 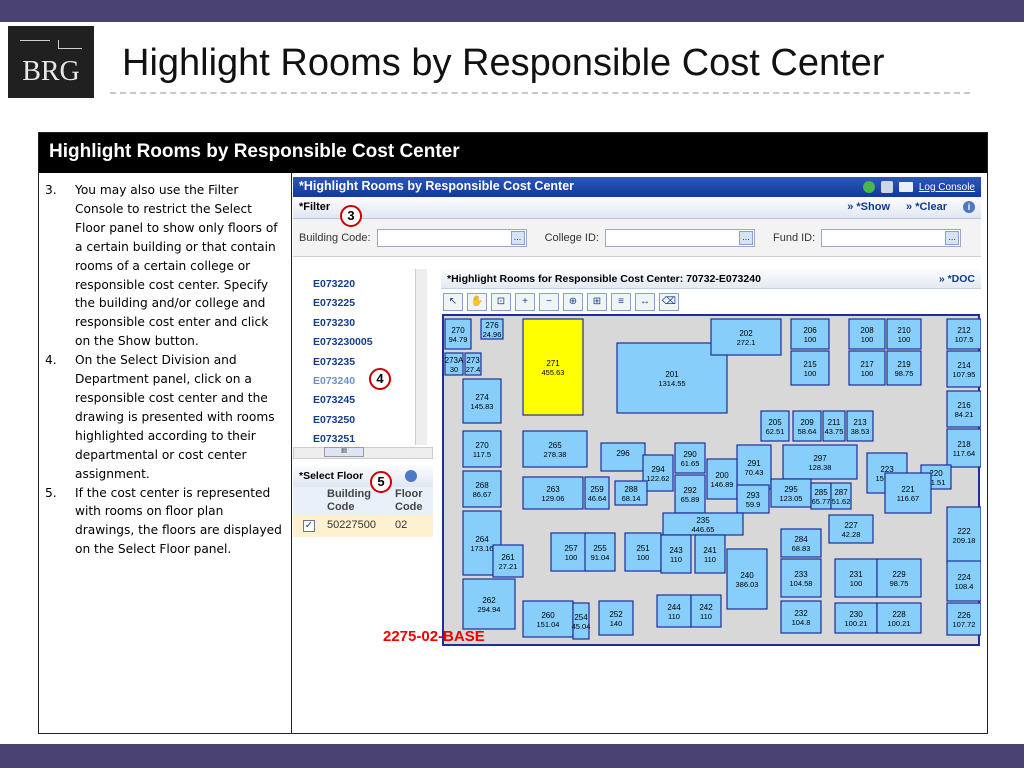 What do you see at coordinates (856, 618) in the screenshot?
I see `room-230: 230100.21` at bounding box center [856, 618].